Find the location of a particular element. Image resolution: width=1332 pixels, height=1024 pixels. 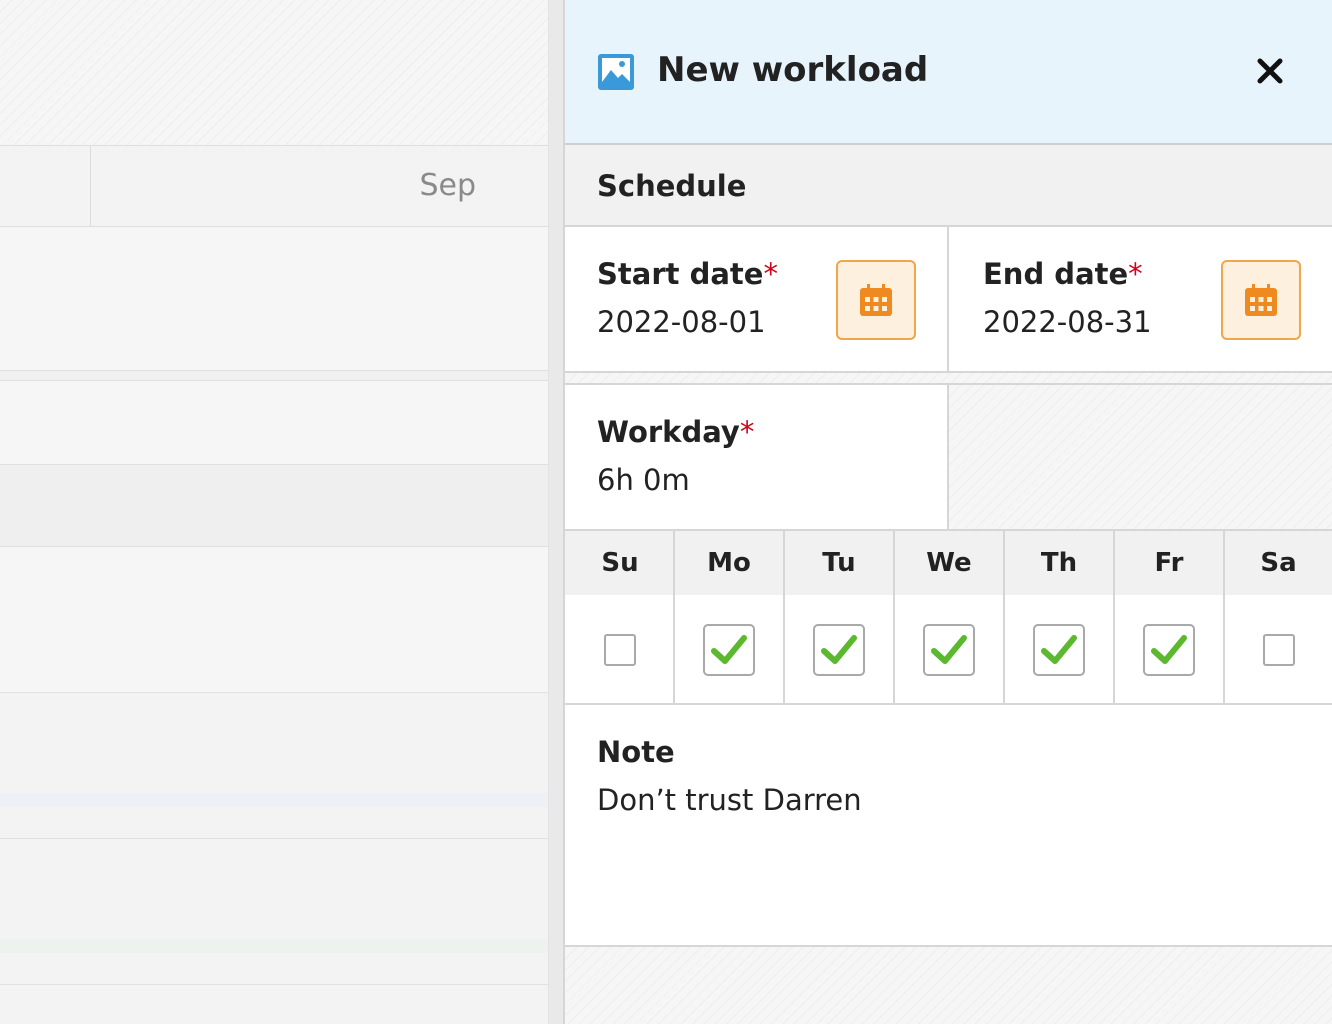

day-label: Sa is located at coordinates (1278, 563).